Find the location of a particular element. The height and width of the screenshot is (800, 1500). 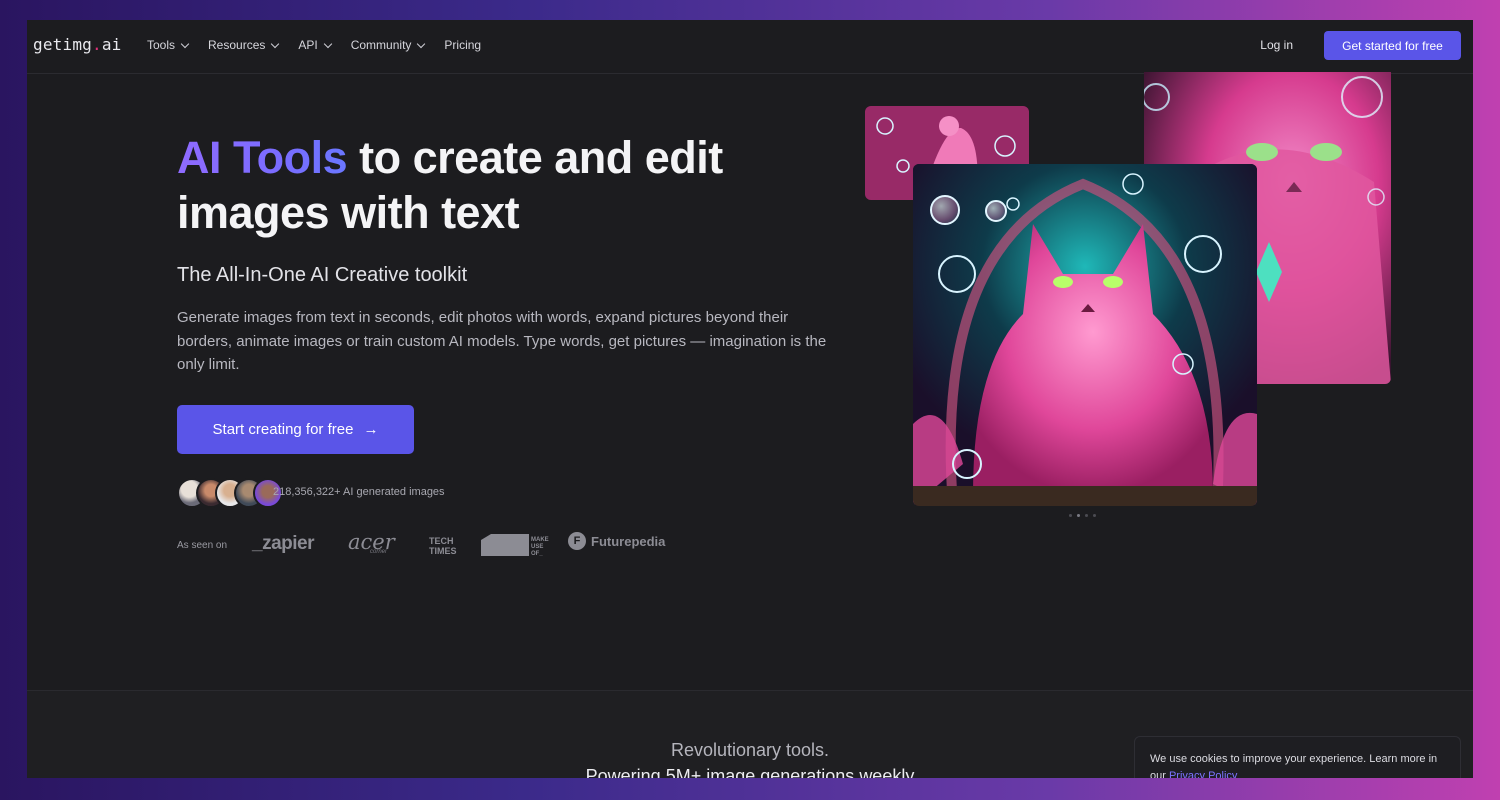

nav-links: Tools Resources API Community Pricing is located at coordinates (314, 45).